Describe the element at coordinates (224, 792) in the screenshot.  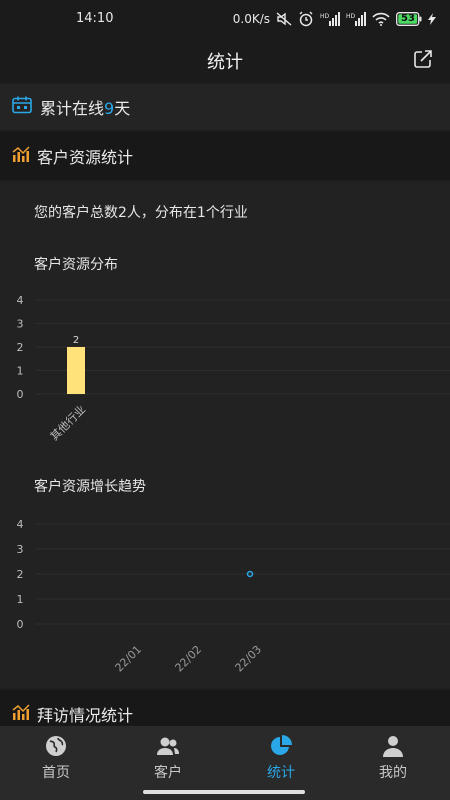
I see `home-indicator` at that location.